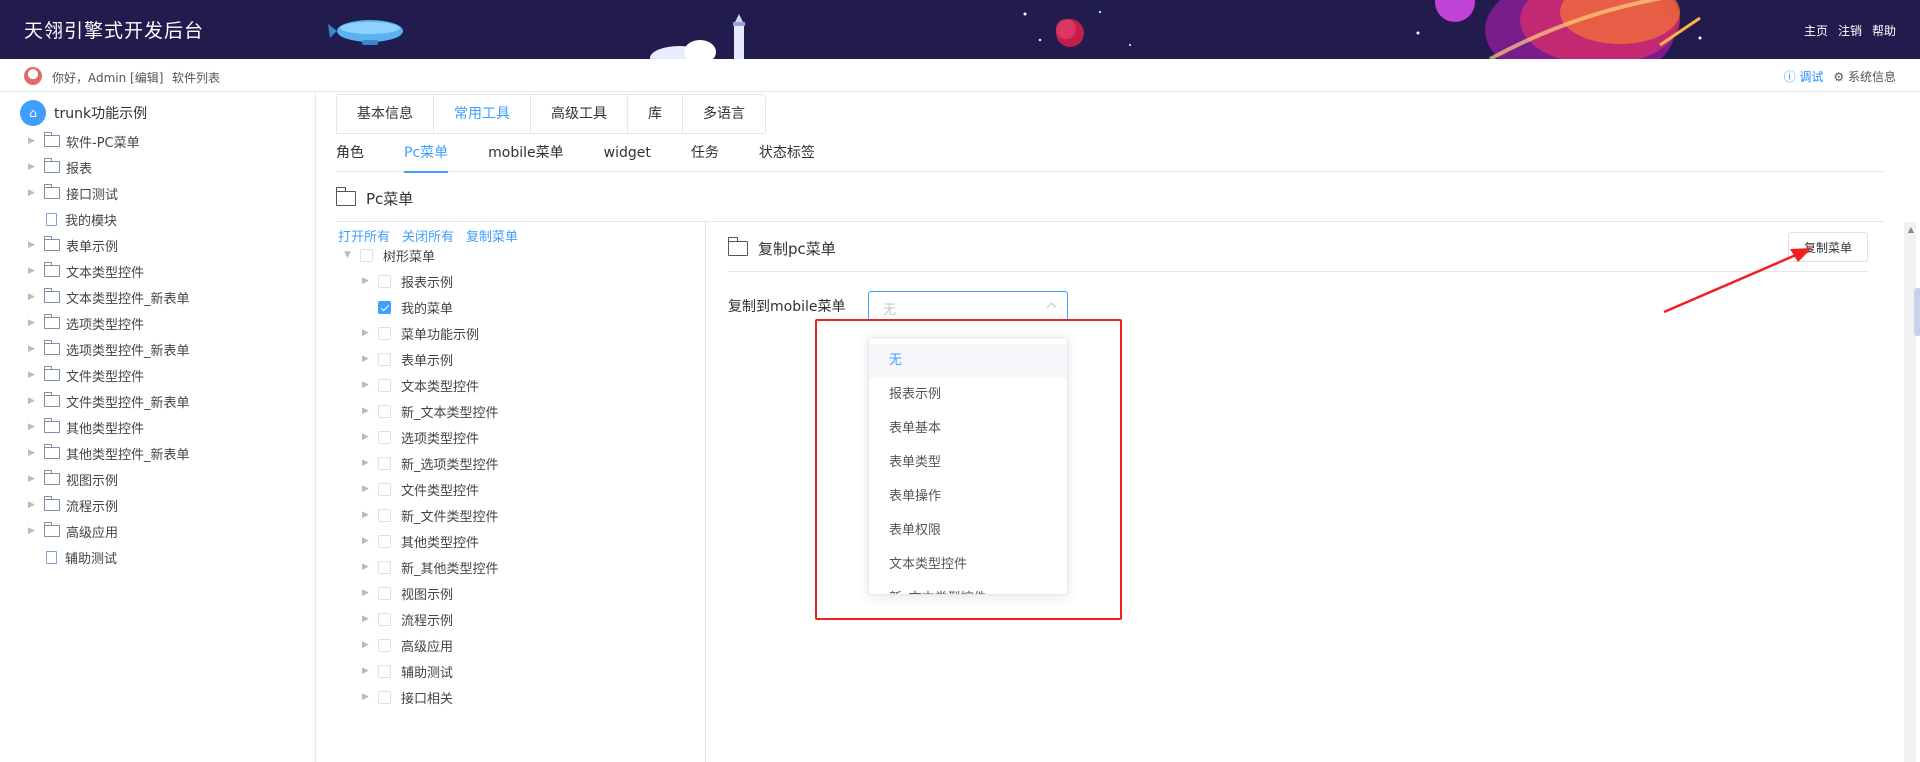 The width and height of the screenshot is (1920, 762). I want to click on menu-tree-item: ▶ 新_文件类型控件, so click(430, 515).